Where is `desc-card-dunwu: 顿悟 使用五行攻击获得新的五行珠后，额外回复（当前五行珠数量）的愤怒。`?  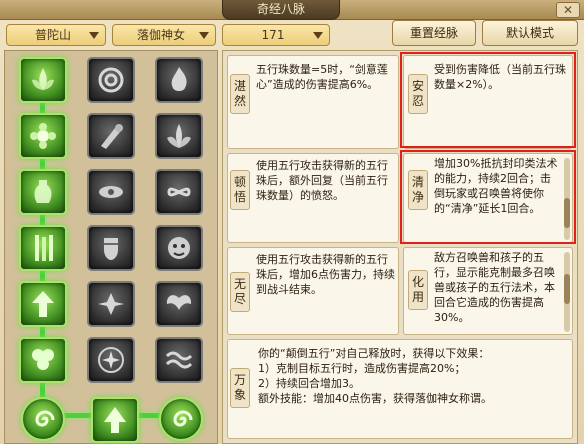
desc-card-dunwu: 顿悟 使用五行攻击获得新的五行珠后，额外回复（当前五行珠数量）的愤怒。 is located at coordinates (313, 198).